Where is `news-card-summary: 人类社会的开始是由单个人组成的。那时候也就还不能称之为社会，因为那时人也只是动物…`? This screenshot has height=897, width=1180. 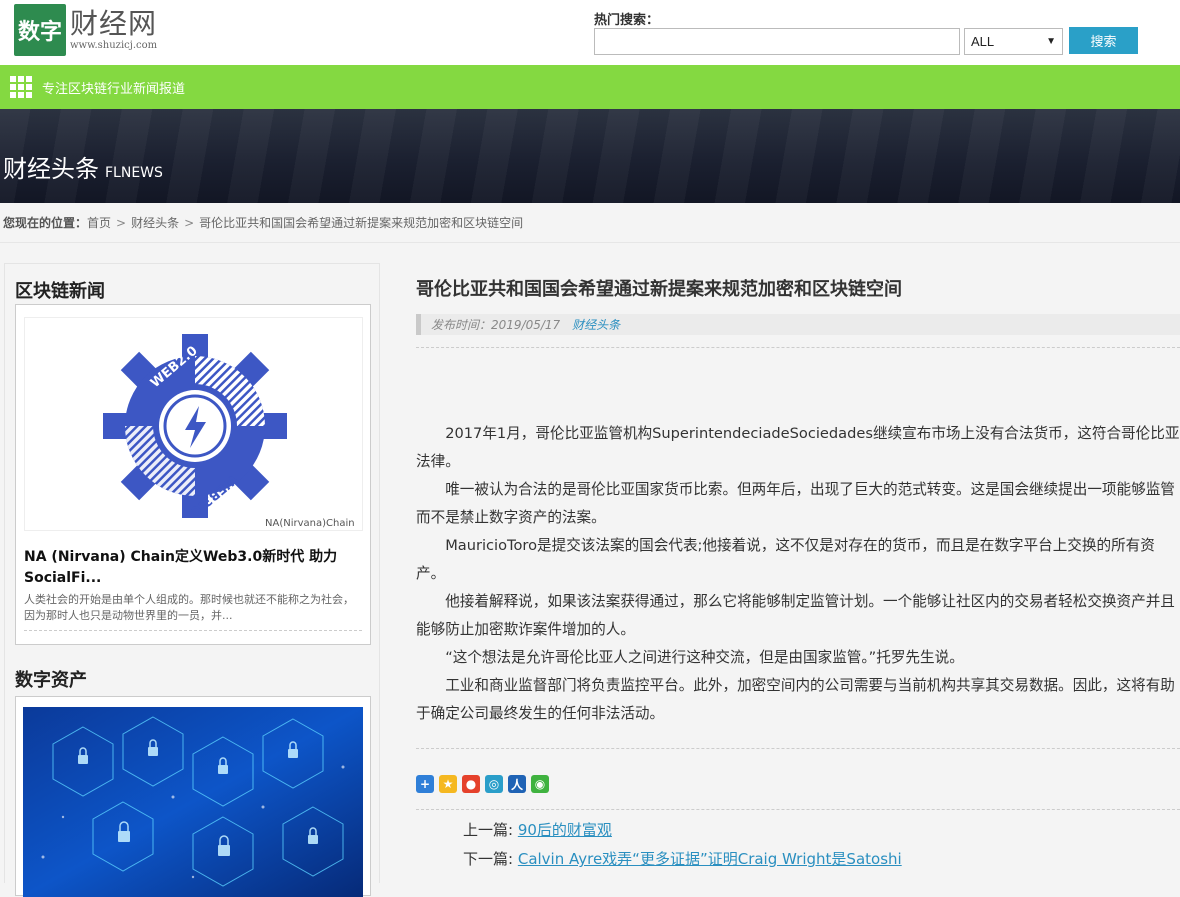 news-card-summary: 人类社会的开始是由单个人组成的。那时候也就还不能称之为社会，因为那时人也只是动物… is located at coordinates (189, 607).